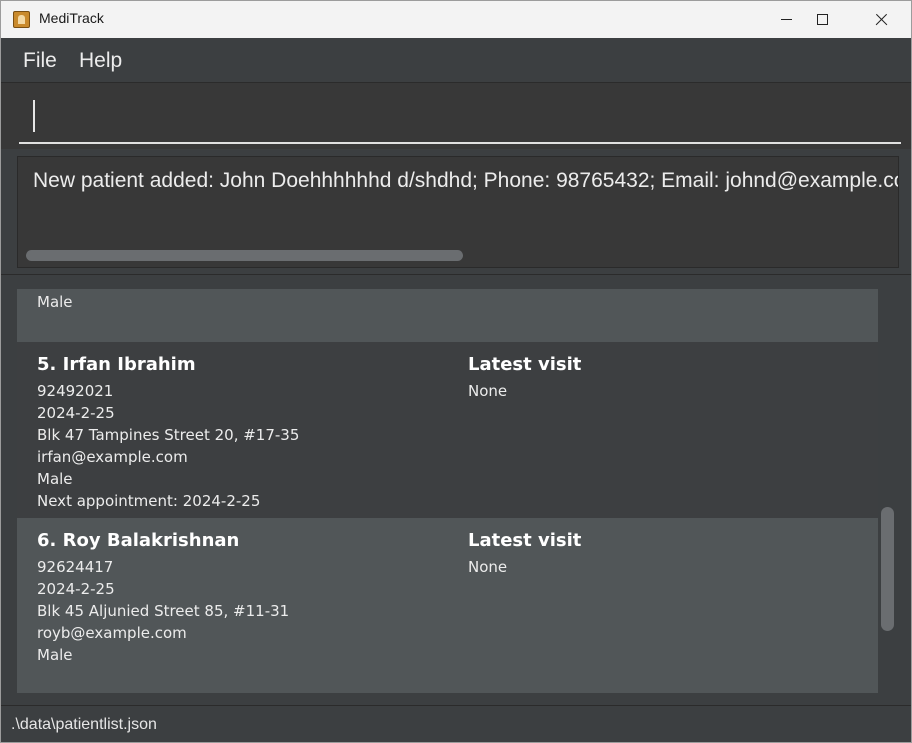  What do you see at coordinates (75, 391) in the screenshot?
I see `patient-phone: 92492021` at bounding box center [75, 391].